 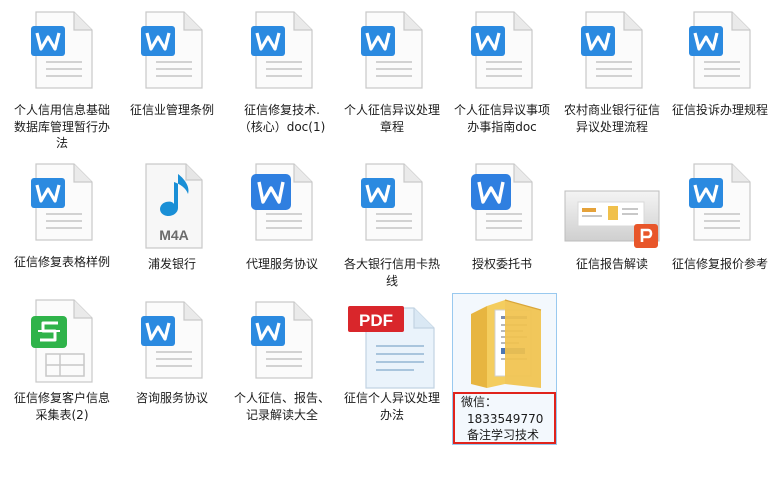 I want to click on wechat-contact-box: 微信： 1833549770 备注学习技术, so click(x=504, y=418).